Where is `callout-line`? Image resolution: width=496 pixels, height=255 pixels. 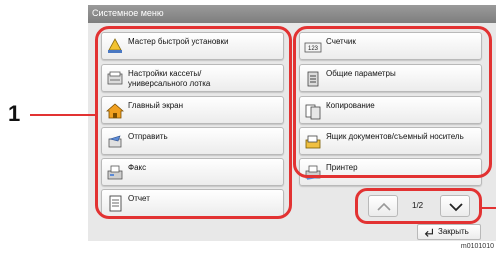
callout-line is located at coordinates (64, 115).